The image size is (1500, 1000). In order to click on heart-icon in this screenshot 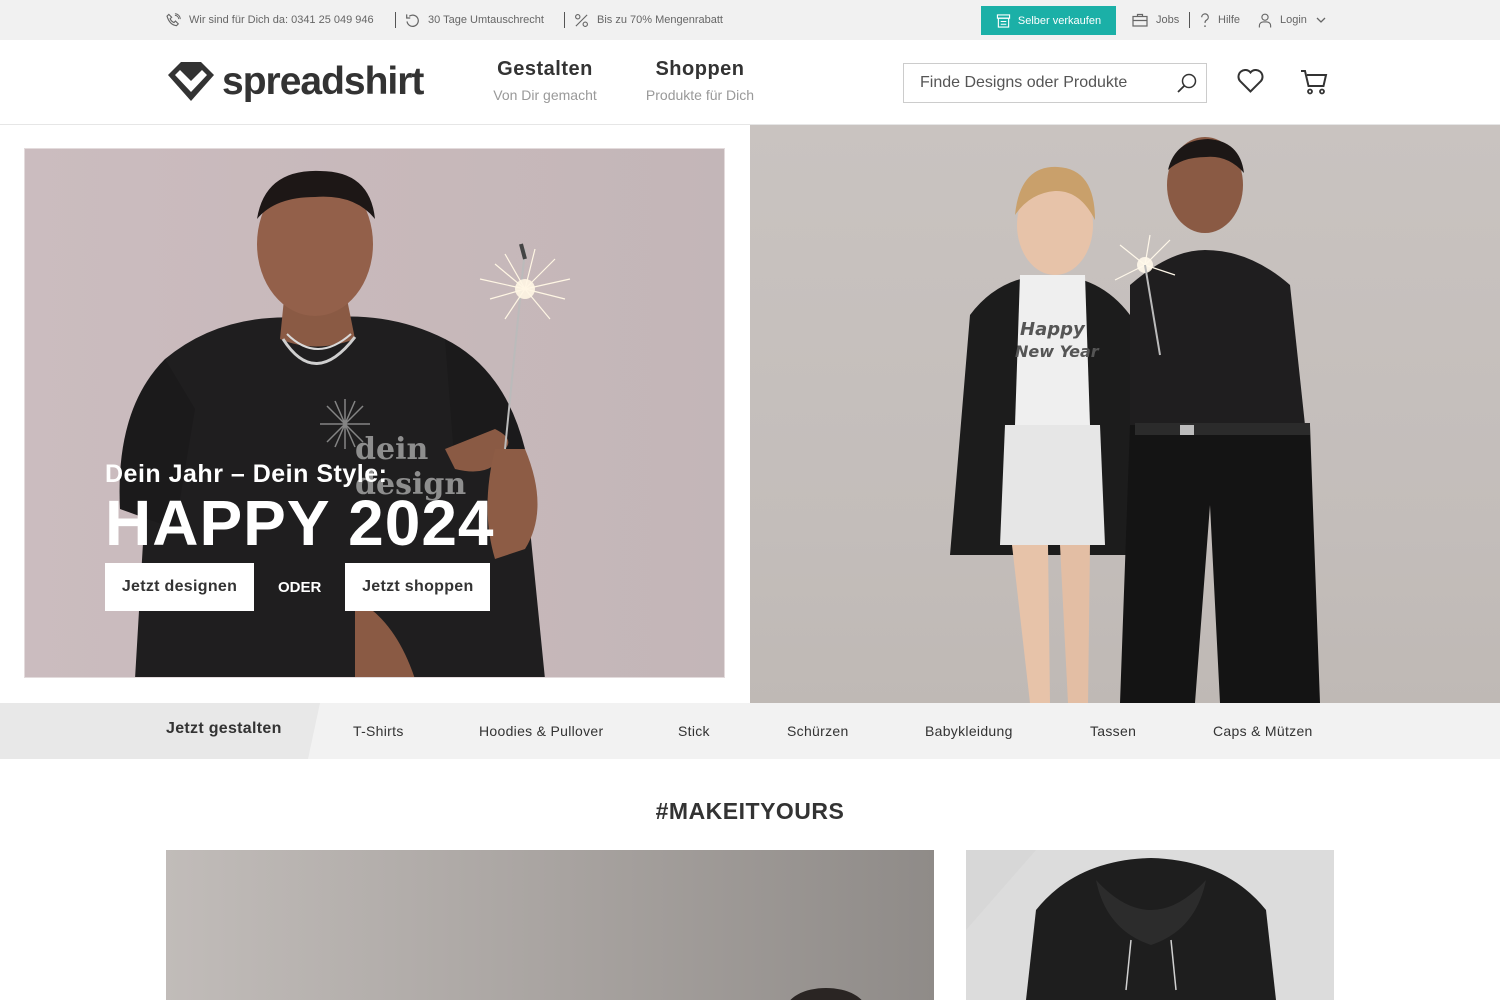, I will do `click(1250, 81)`.